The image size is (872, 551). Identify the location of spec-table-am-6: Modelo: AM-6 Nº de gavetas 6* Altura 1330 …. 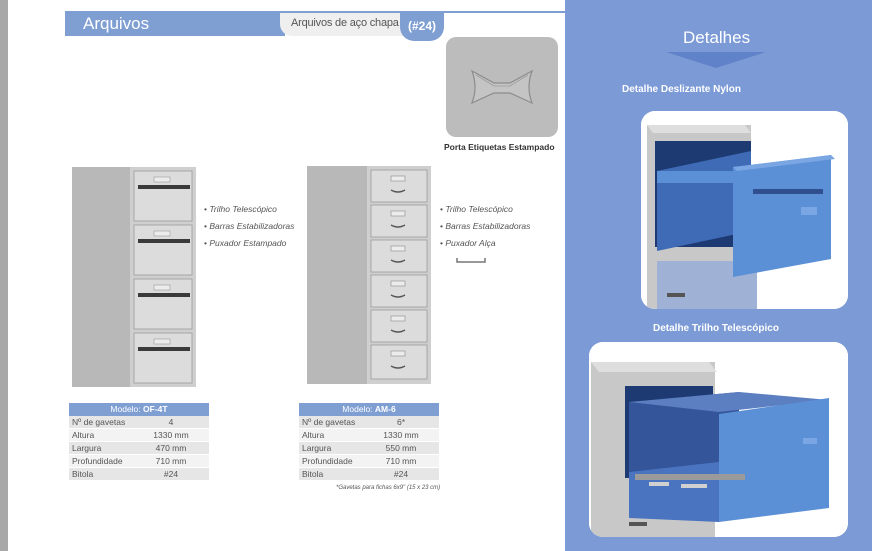
(369, 442).